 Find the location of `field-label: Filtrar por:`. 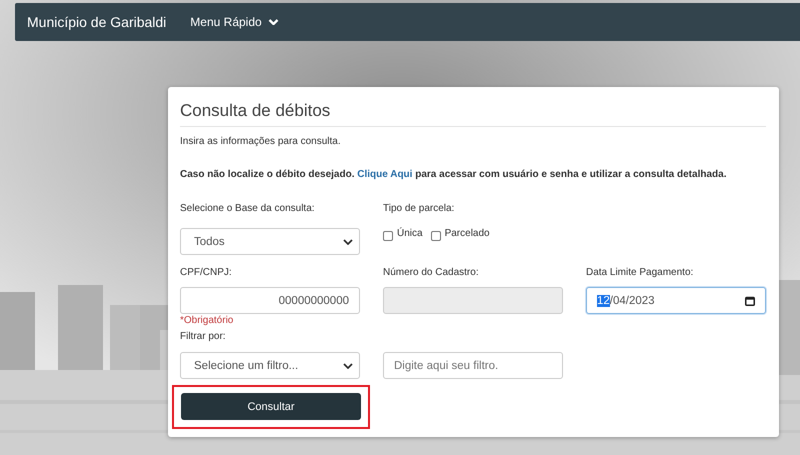

field-label: Filtrar por: is located at coordinates (203, 337).